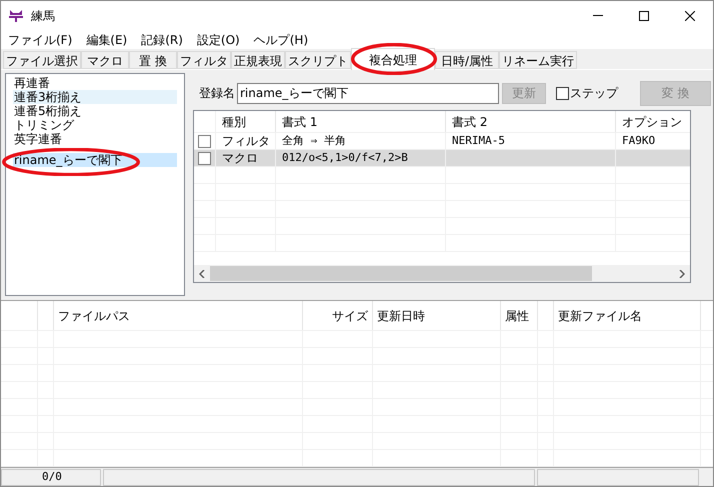  Describe the element at coordinates (95, 125) in the screenshot. I see `macro-list-item: トリミング` at that location.